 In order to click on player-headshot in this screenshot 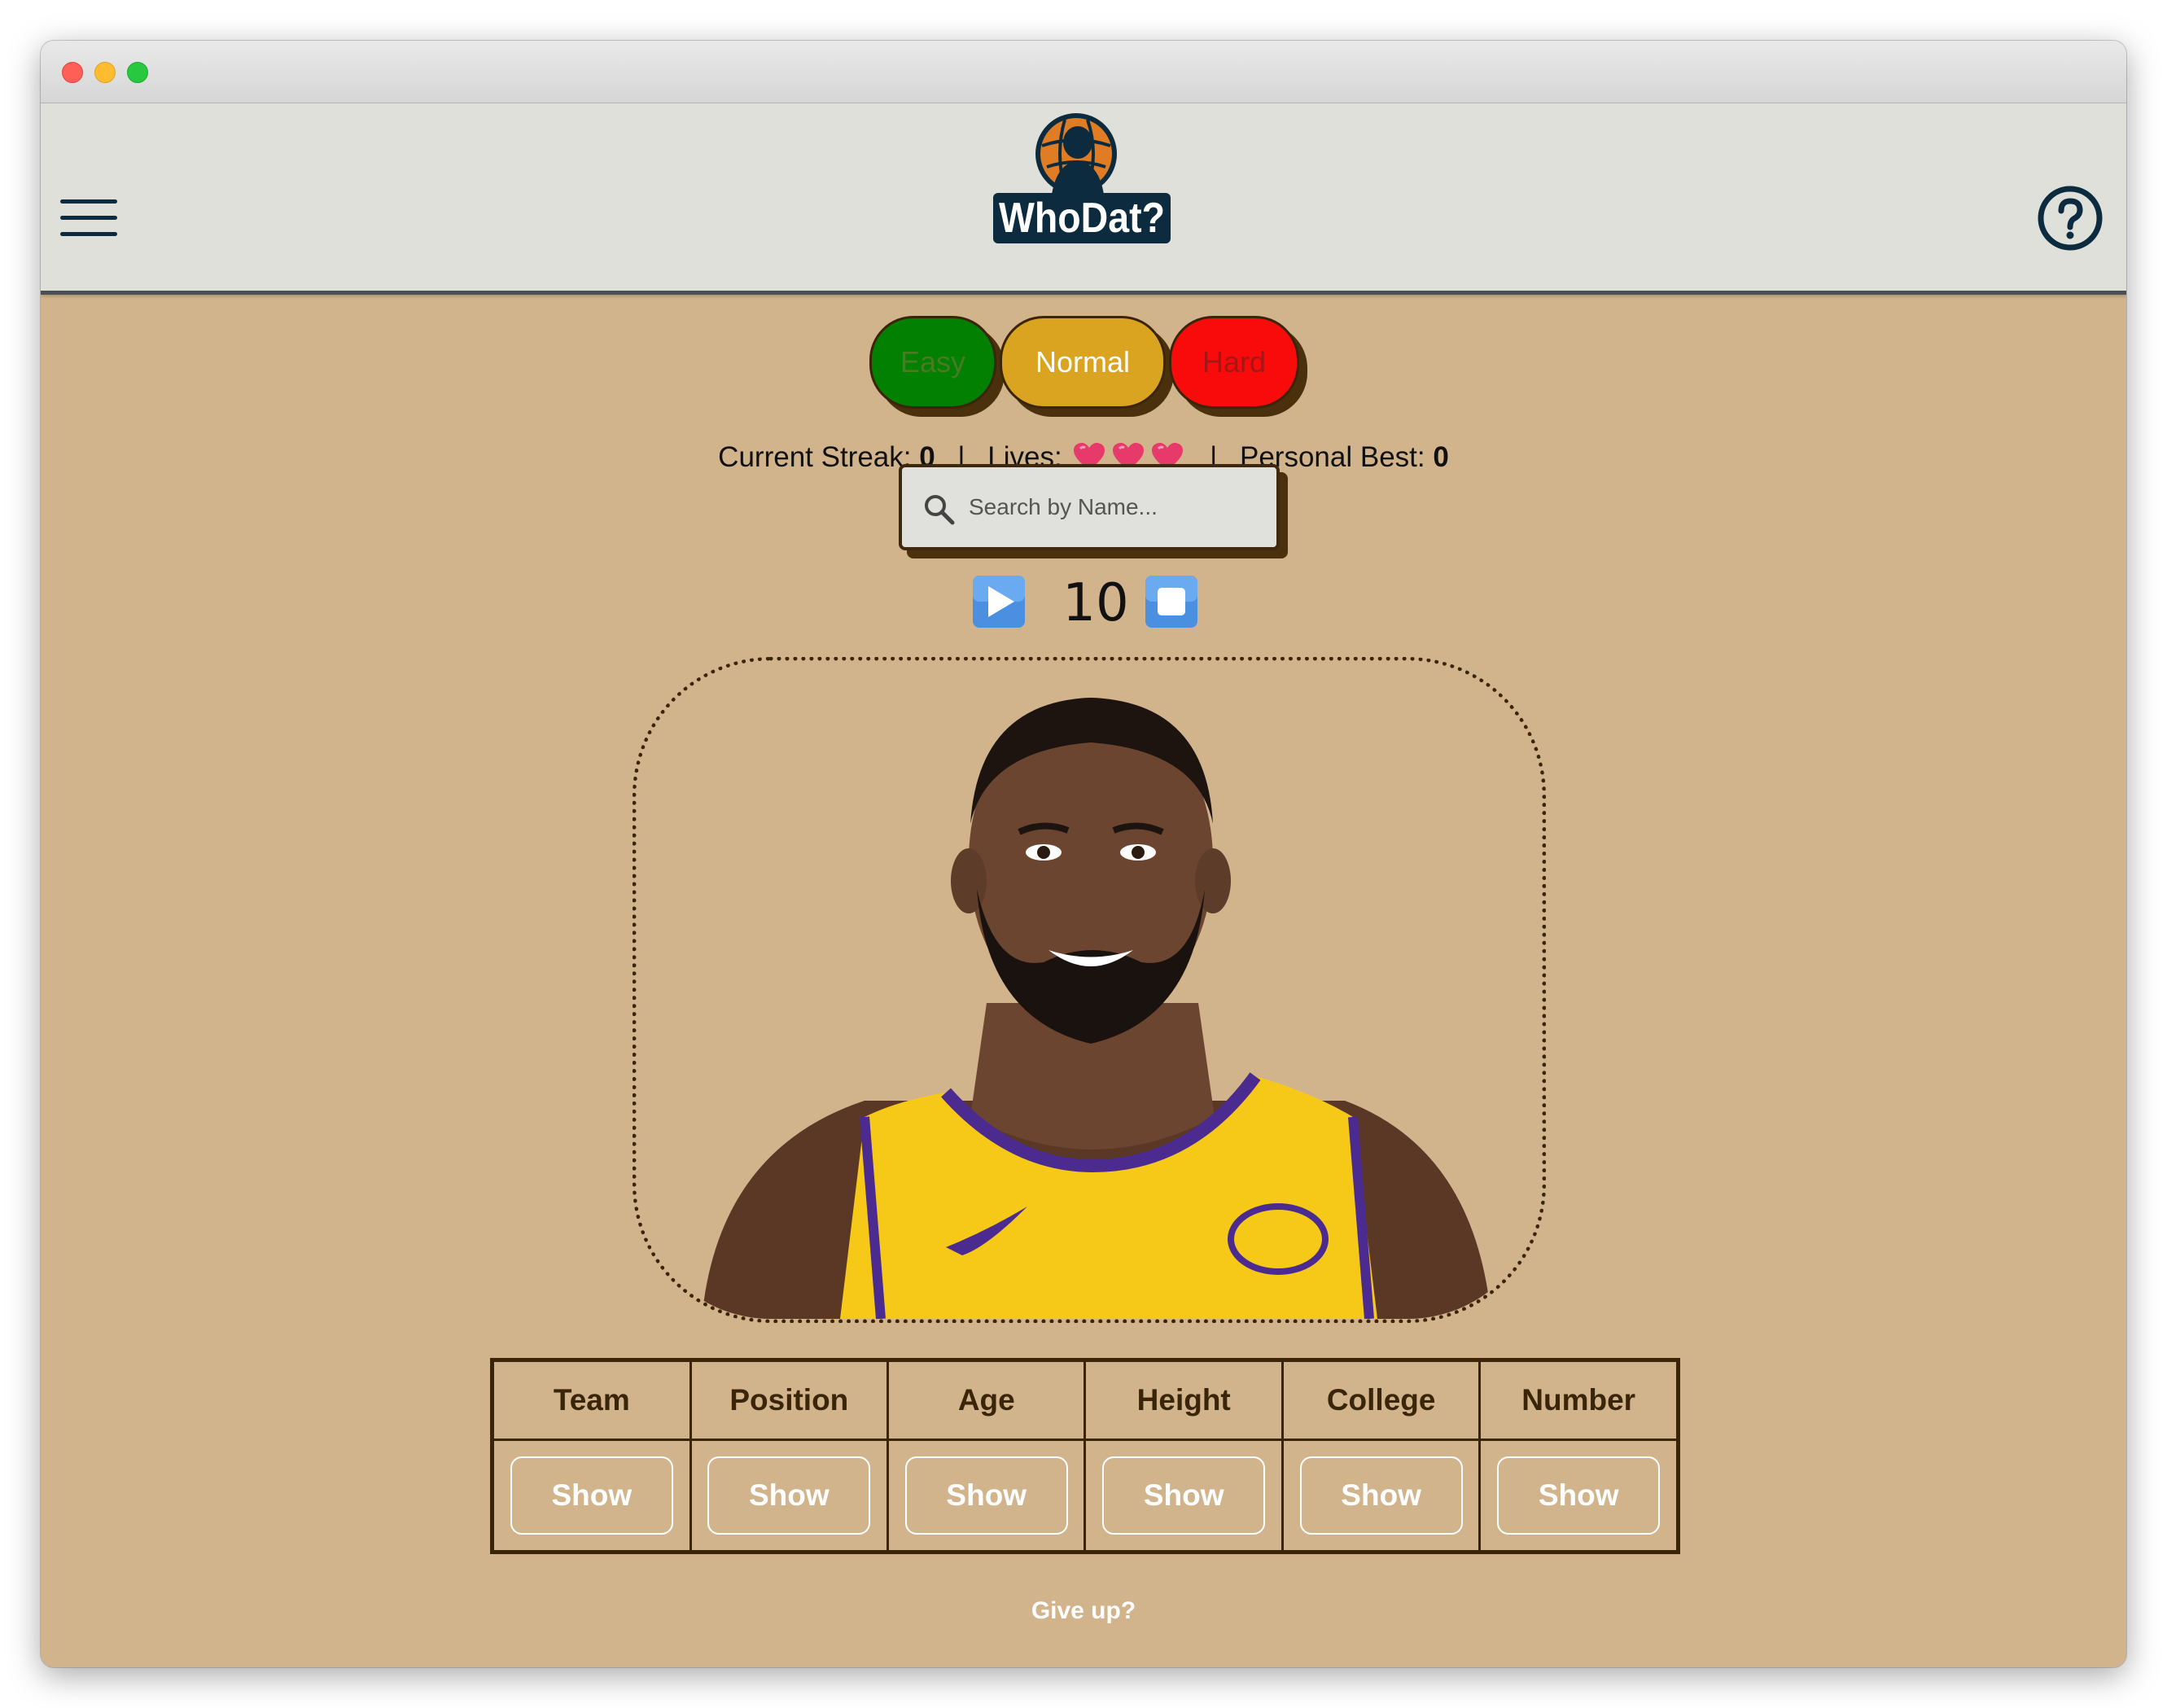, I will do `click(1096, 1008)`.